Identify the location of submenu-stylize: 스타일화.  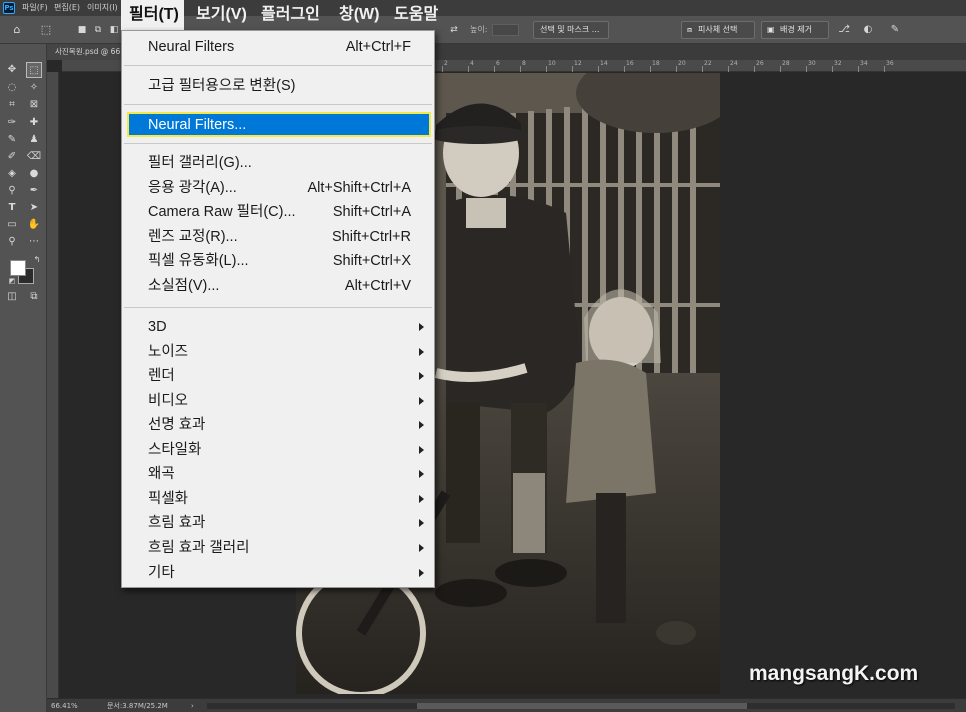
(278, 450).